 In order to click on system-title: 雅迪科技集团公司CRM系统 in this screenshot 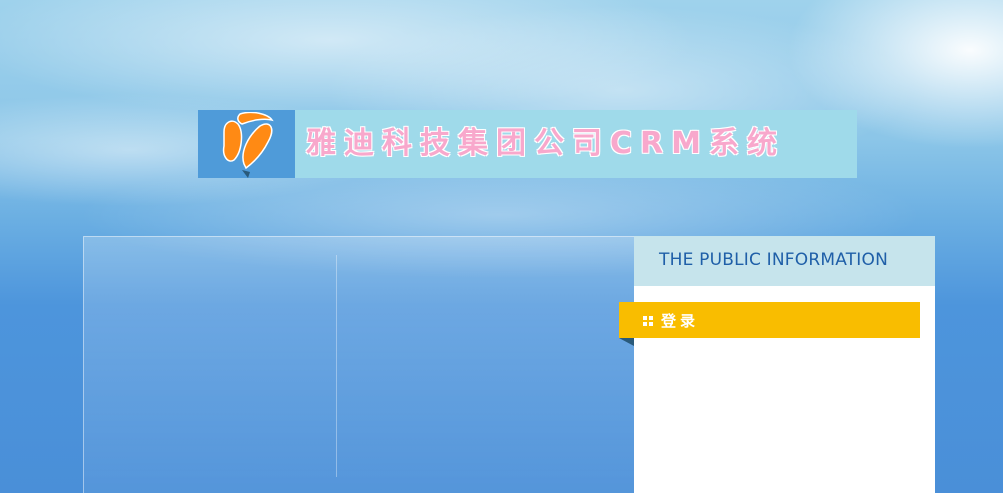, I will do `click(545, 143)`.